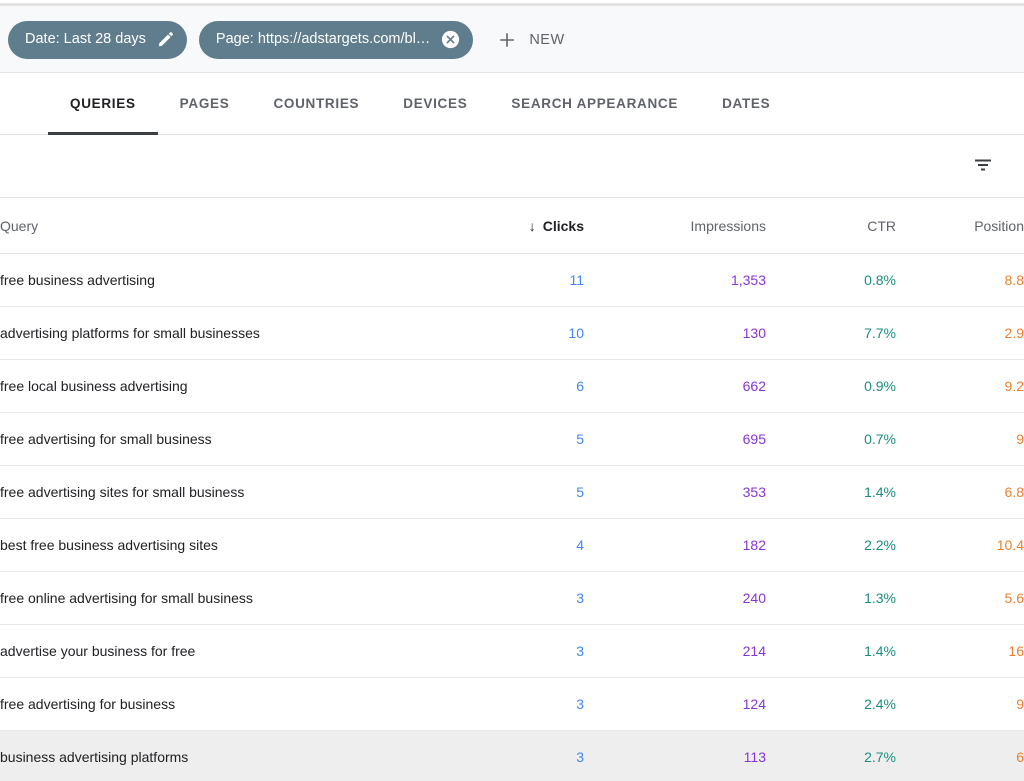 The width and height of the screenshot is (1024, 781). What do you see at coordinates (754, 333) in the screenshot?
I see `cell-impressions: 130` at bounding box center [754, 333].